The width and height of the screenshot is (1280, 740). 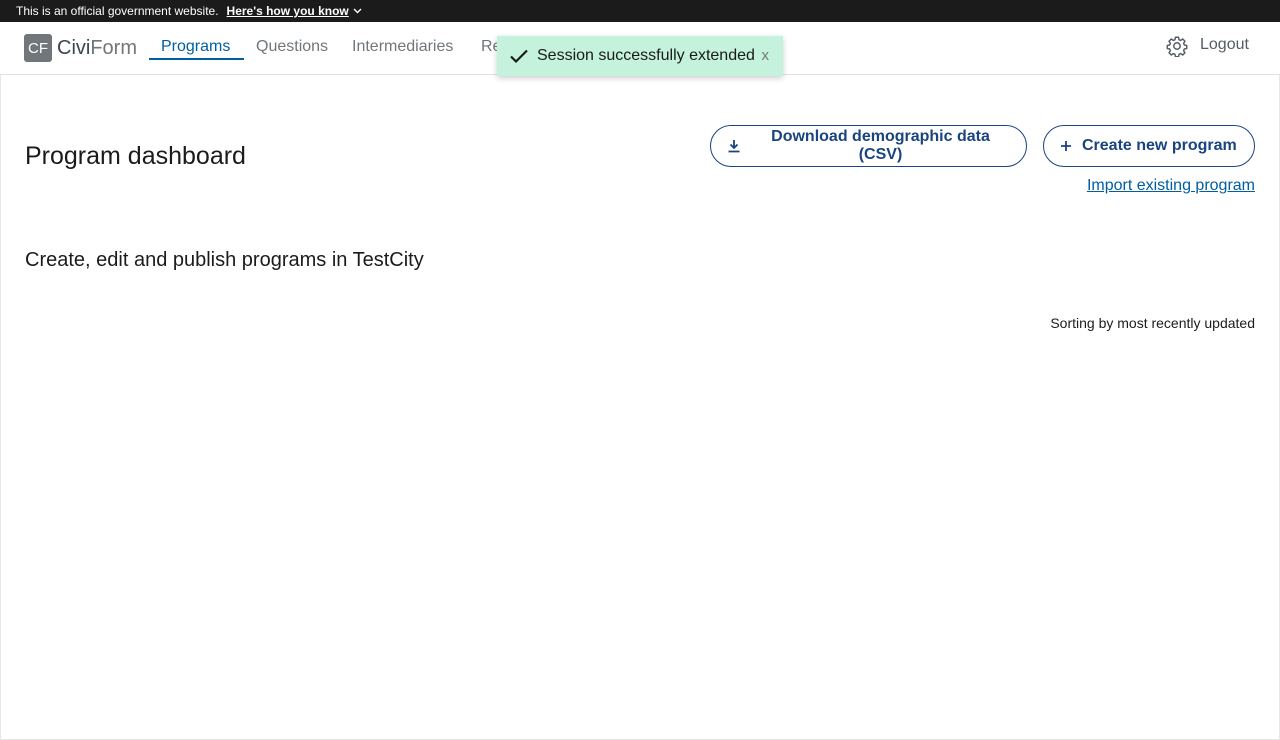 What do you see at coordinates (1159, 145) in the screenshot?
I see `create-button-label: Create new program` at bounding box center [1159, 145].